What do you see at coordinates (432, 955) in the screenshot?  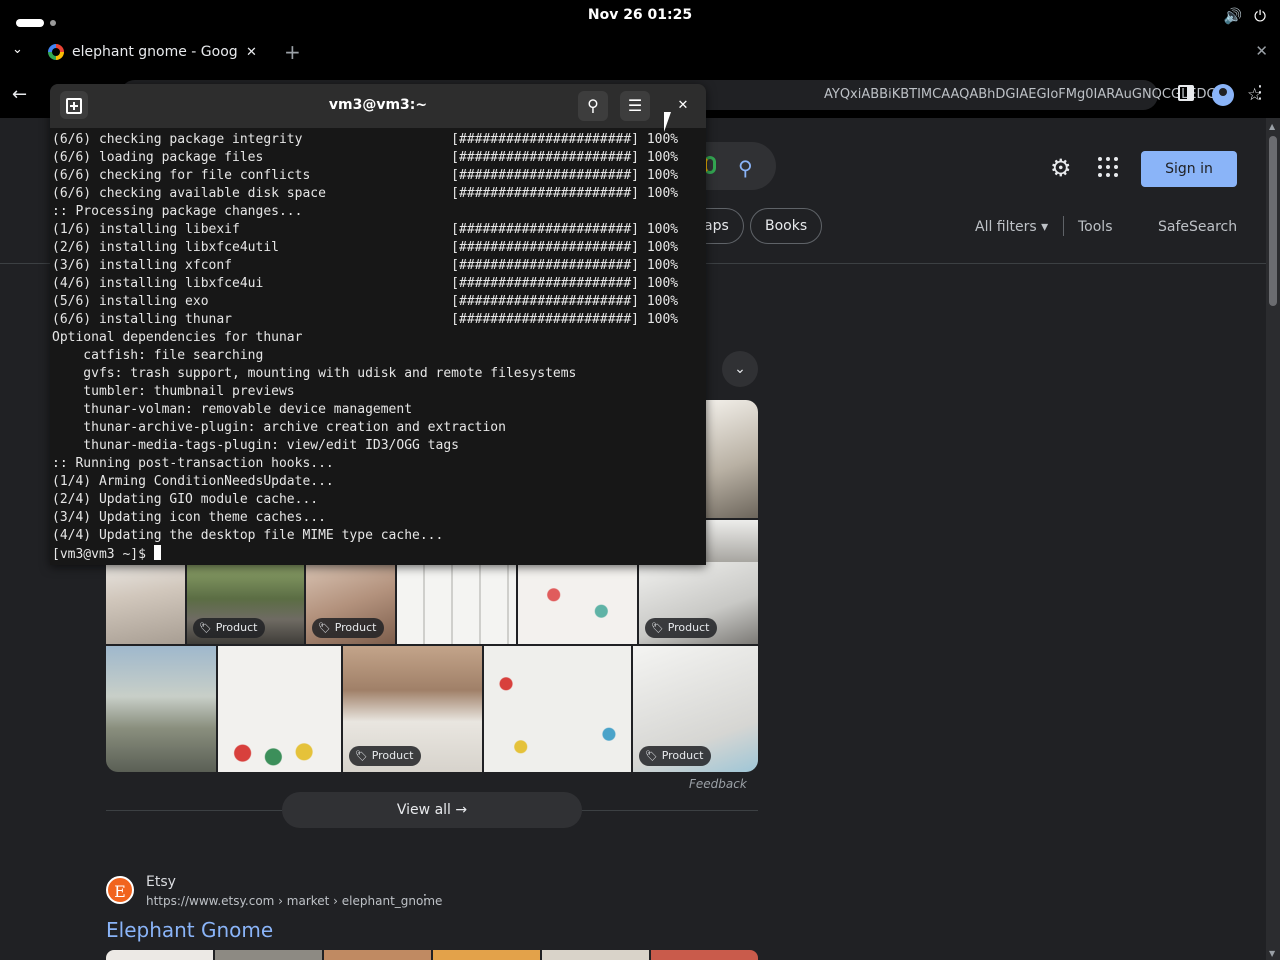 I see `result-image-strip` at bounding box center [432, 955].